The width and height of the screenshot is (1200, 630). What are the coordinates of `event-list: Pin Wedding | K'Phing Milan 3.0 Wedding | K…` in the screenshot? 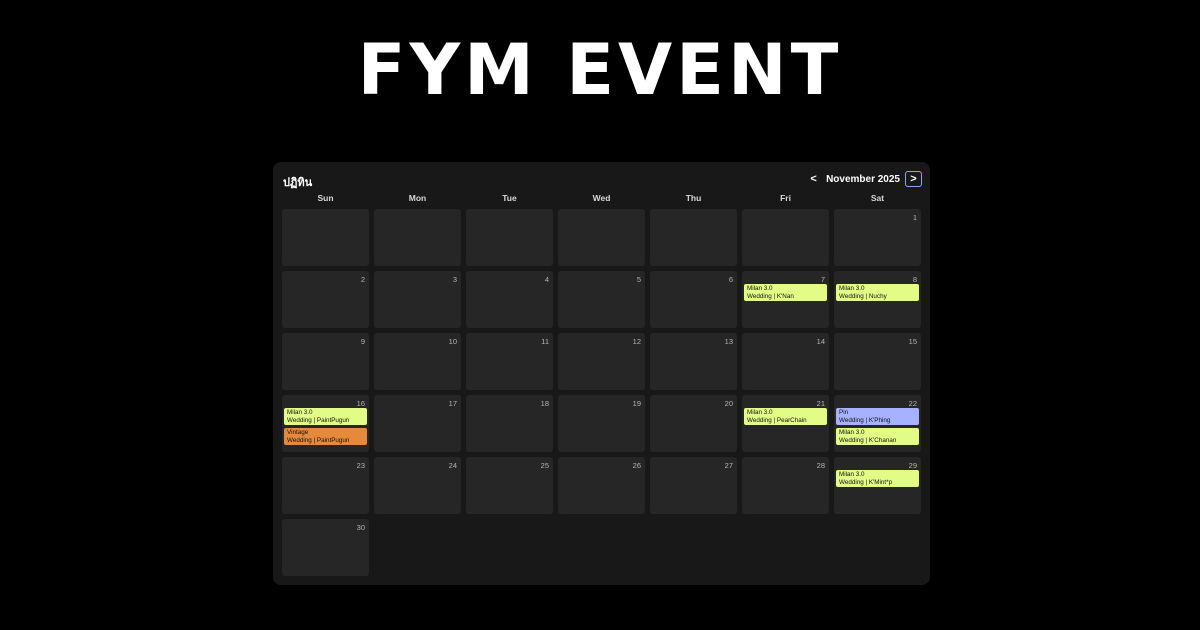 It's located at (877, 426).